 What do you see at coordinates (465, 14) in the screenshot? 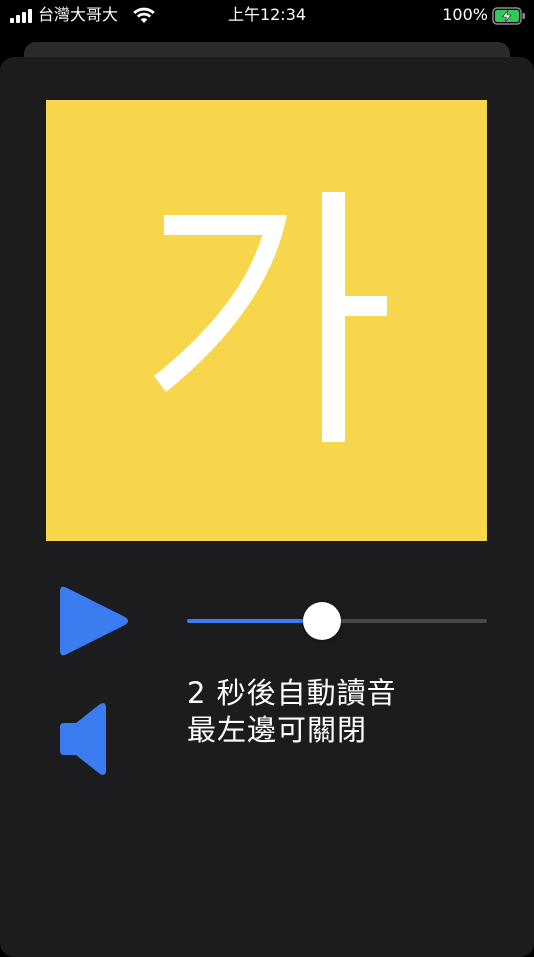
I see `battery-percent: 100%` at bounding box center [465, 14].